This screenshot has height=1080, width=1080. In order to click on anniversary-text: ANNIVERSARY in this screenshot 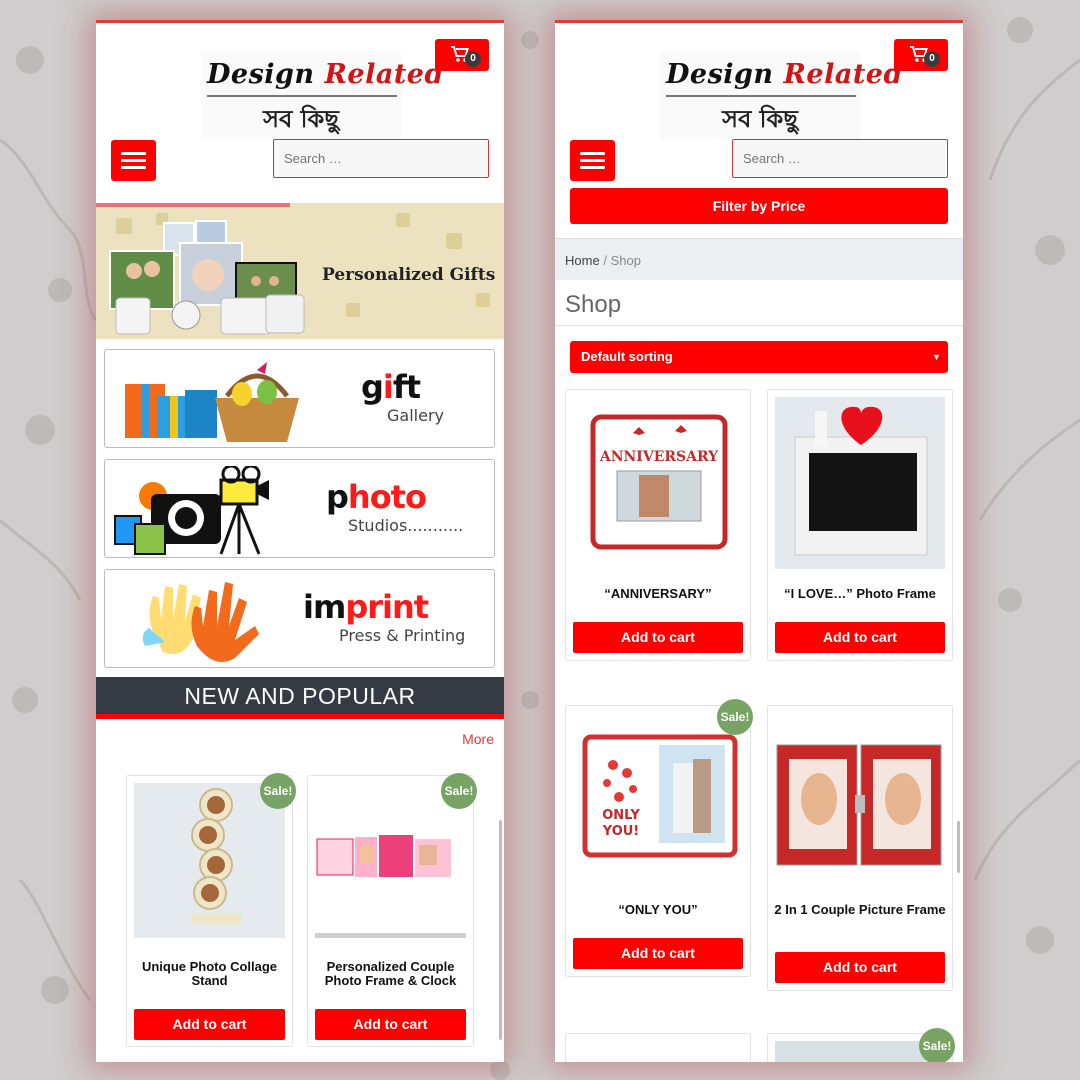, I will do `click(659, 457)`.